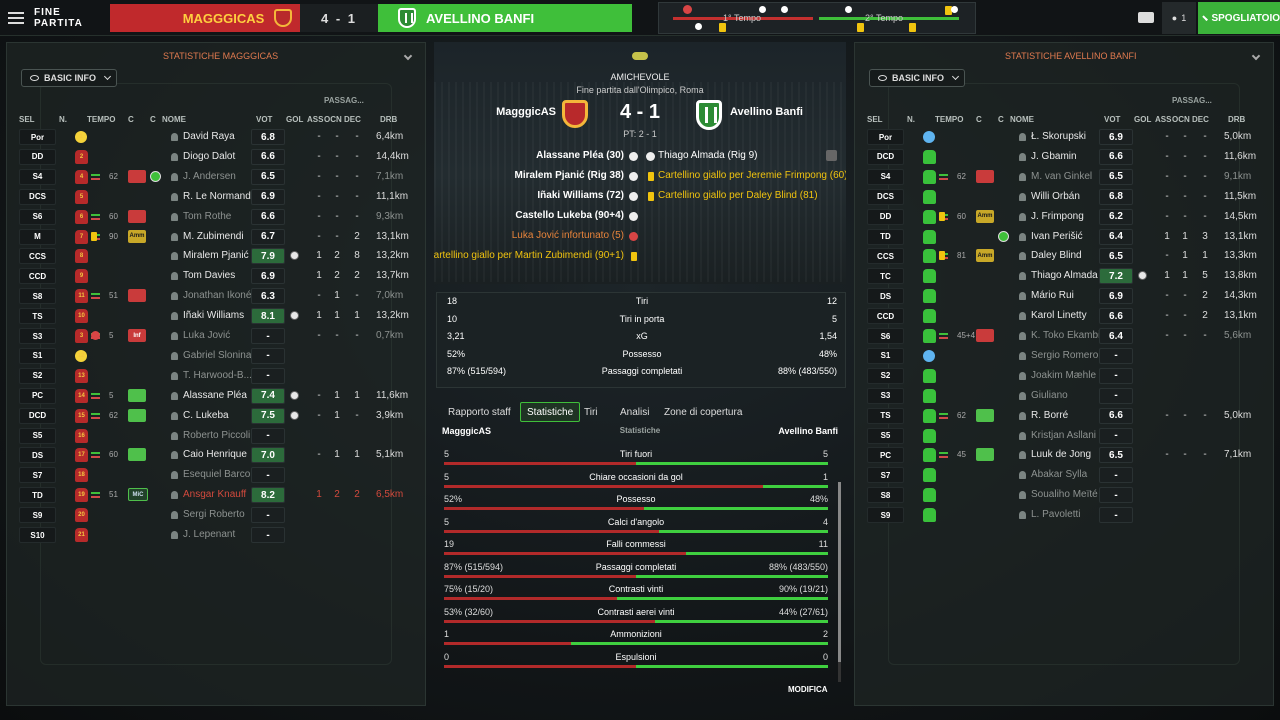  I want to click on player-row: CCD 9 Tom Davies 6.9 1 2 2 13,7km, so click(219, 277).